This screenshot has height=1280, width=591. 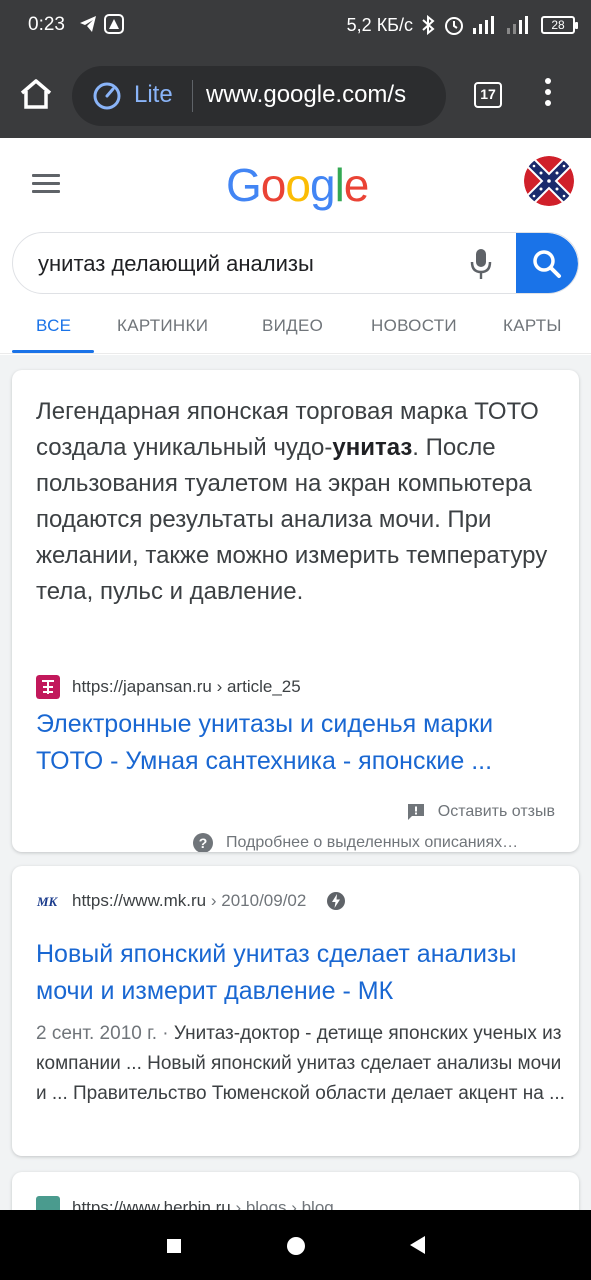 I want to click on browser-toolbar: Lite www.google.com/s 17, so click(x=295, y=95).